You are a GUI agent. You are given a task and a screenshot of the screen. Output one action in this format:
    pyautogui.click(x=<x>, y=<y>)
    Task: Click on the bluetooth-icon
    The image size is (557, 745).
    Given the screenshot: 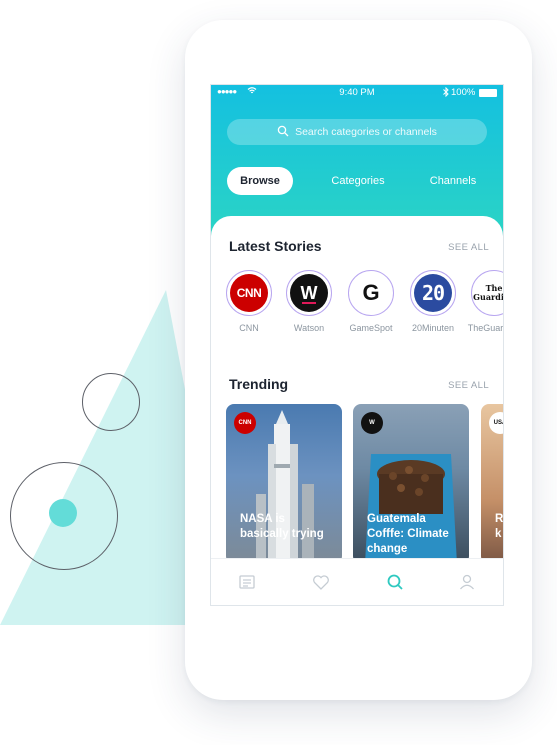 What is the action you would take?
    pyautogui.click(x=446, y=93)
    